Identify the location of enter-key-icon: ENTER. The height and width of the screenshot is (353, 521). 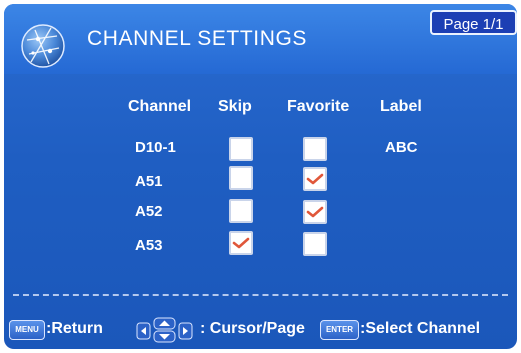
(339, 330).